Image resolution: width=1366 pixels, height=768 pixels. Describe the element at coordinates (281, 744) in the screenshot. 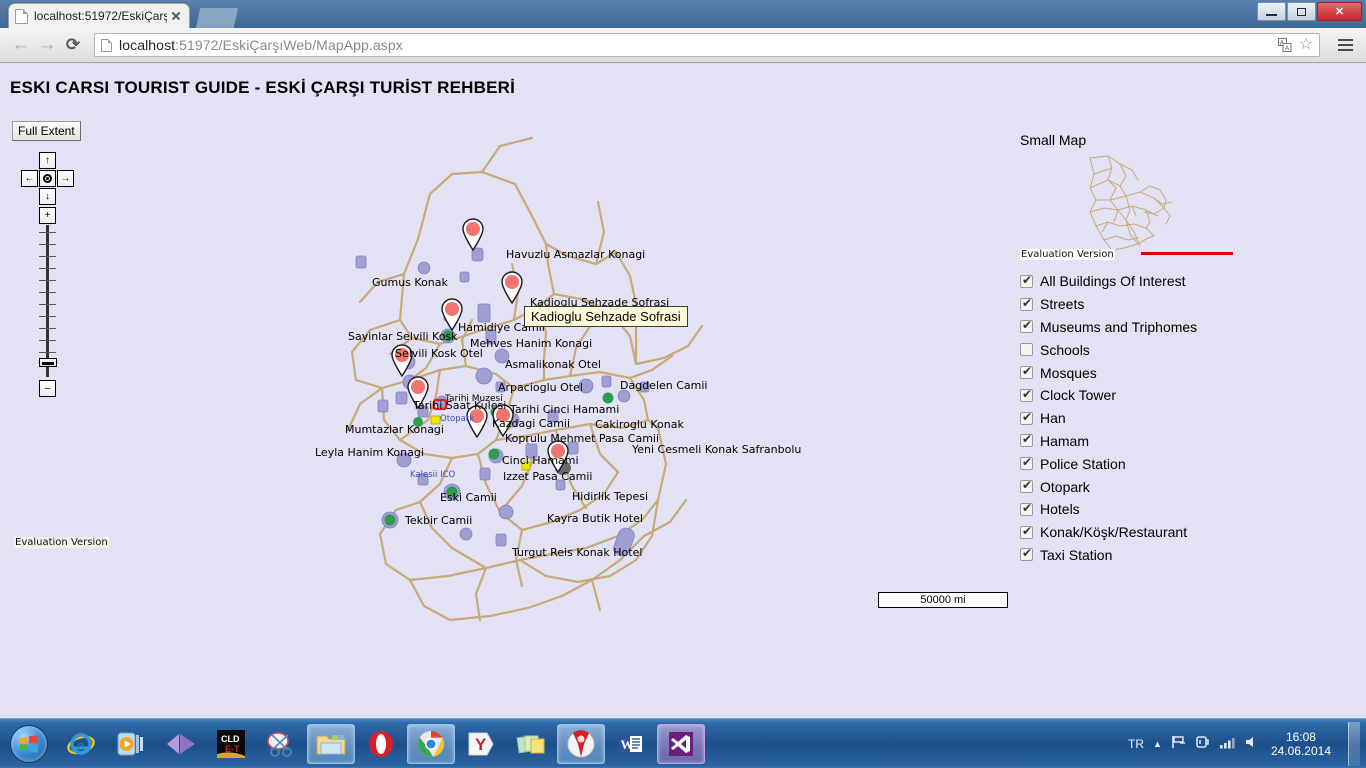

I see `taskbar-snipping-tool-icon` at that location.